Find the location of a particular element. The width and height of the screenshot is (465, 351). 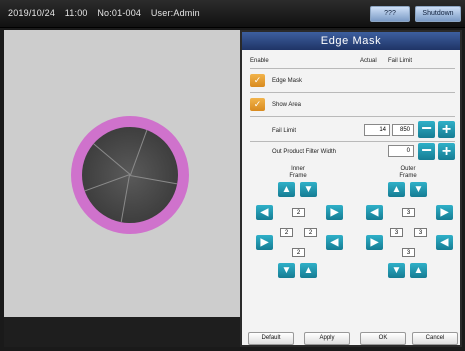

header-actual: Actual is located at coordinates (368, 61).